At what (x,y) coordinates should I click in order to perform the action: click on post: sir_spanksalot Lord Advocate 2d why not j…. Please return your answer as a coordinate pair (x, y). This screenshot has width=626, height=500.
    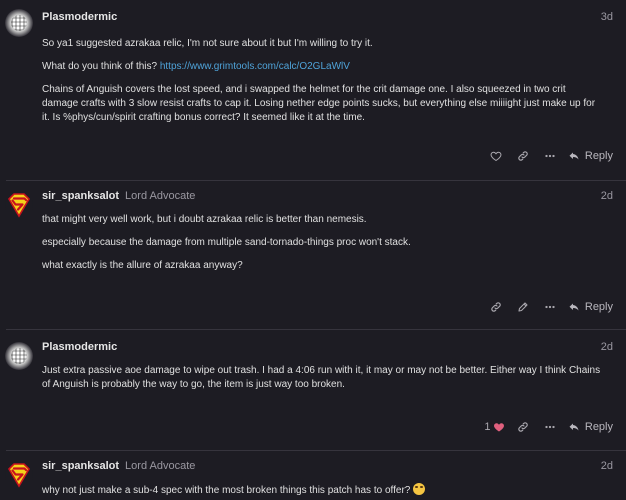
    Looking at the image, I should click on (313, 475).